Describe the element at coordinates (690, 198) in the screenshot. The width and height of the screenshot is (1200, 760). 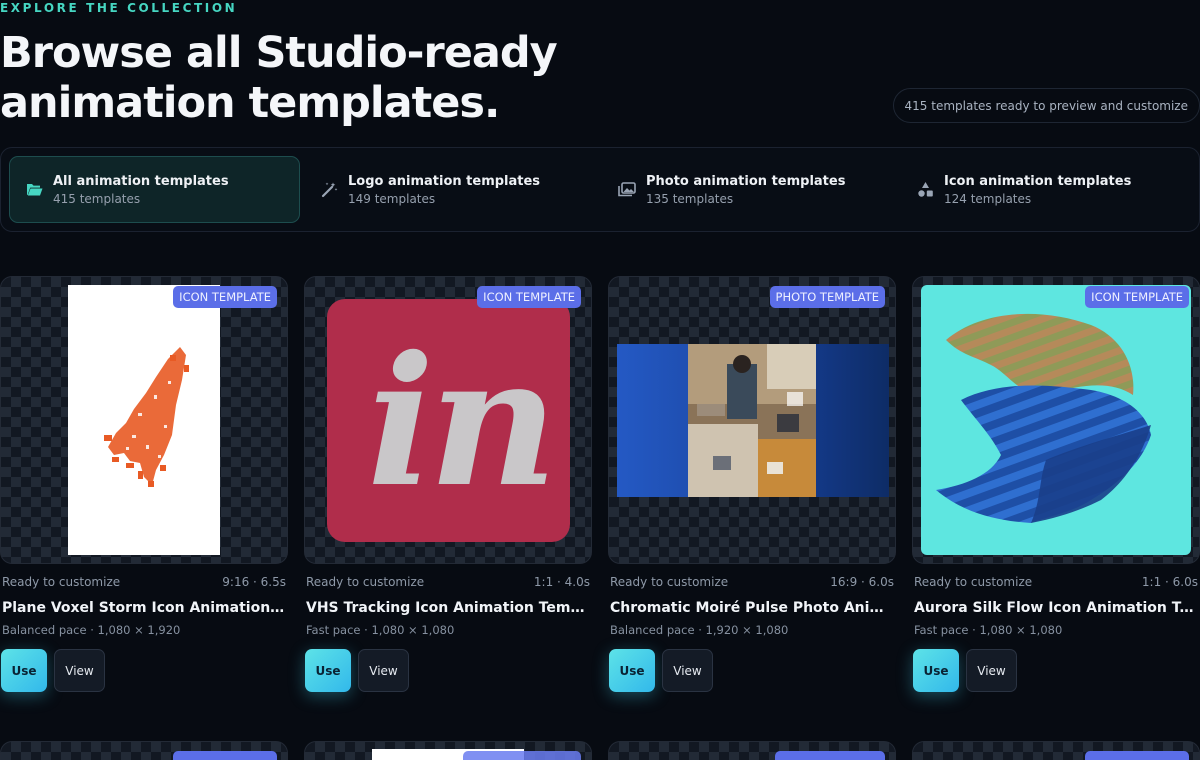
I see `tab-count: 135 templates` at that location.